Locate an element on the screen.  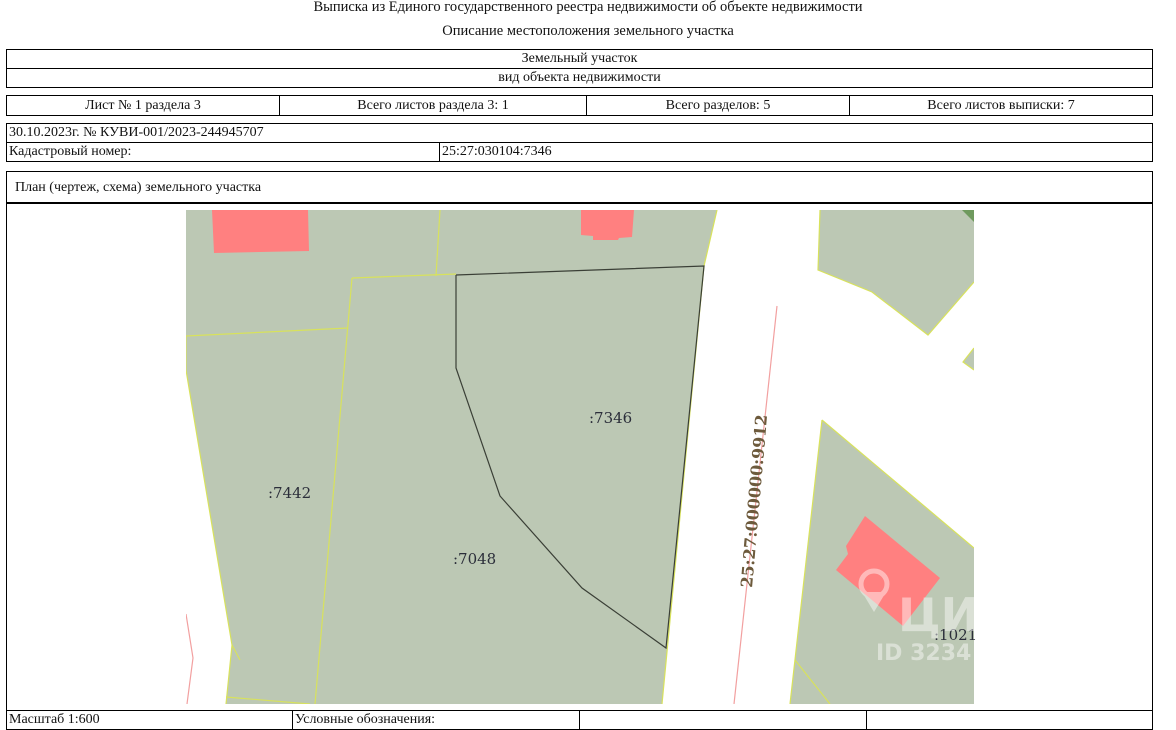
label-parcel-7346: :7346 is located at coordinates (610, 418).